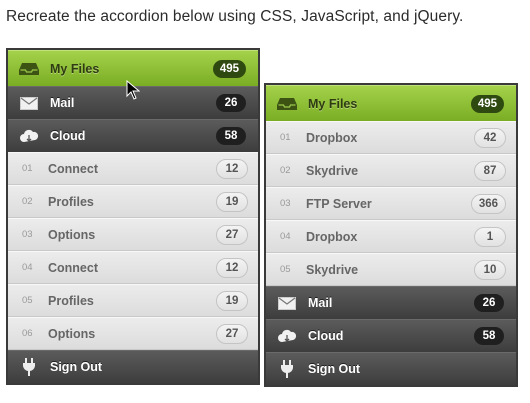 This screenshot has height=403, width=530. Describe the element at coordinates (490, 236) in the screenshot. I see `item-count-badge: 1` at that location.